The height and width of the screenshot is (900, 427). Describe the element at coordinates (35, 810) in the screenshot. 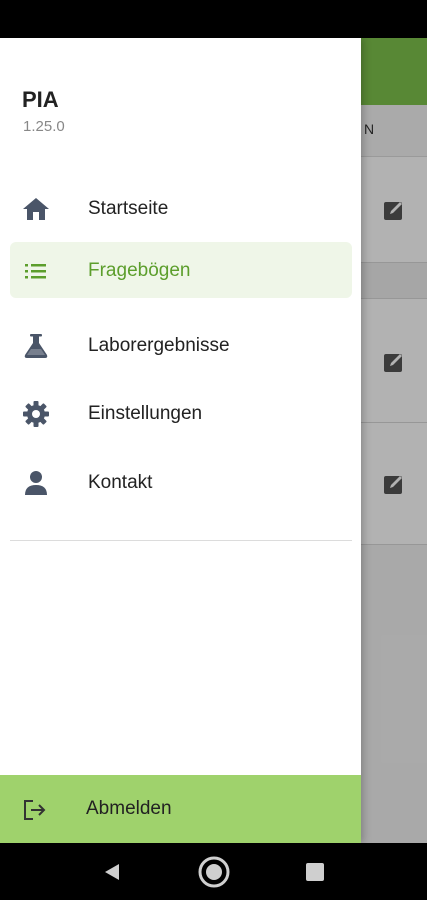

I see `logout-icon` at that location.